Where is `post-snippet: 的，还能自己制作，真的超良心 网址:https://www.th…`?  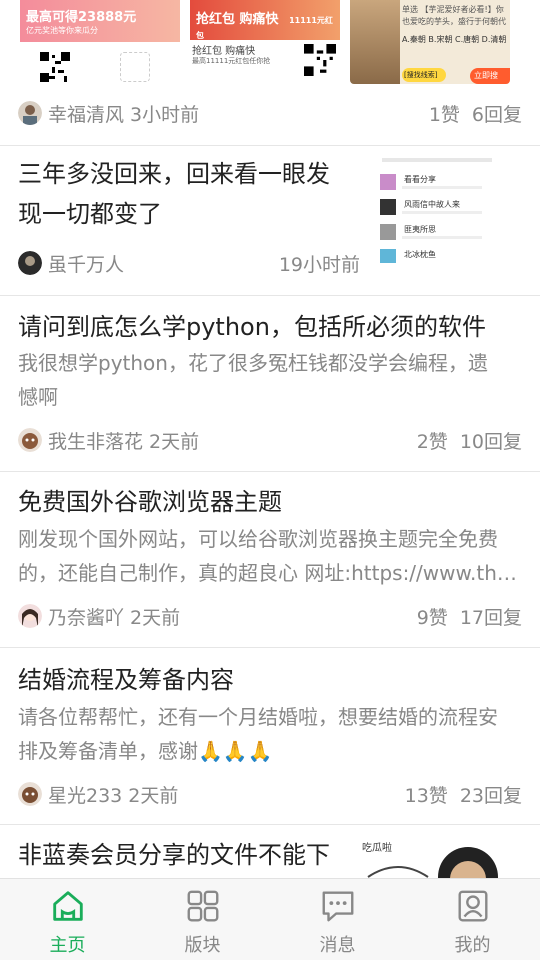
post-snippet: 的，还能自己制作，真的超良心 网址:https://www.th… is located at coordinates (267, 573).